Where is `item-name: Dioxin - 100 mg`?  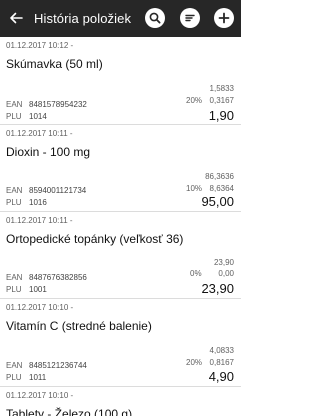
item-name: Dioxin - 100 mg is located at coordinates (48, 152).